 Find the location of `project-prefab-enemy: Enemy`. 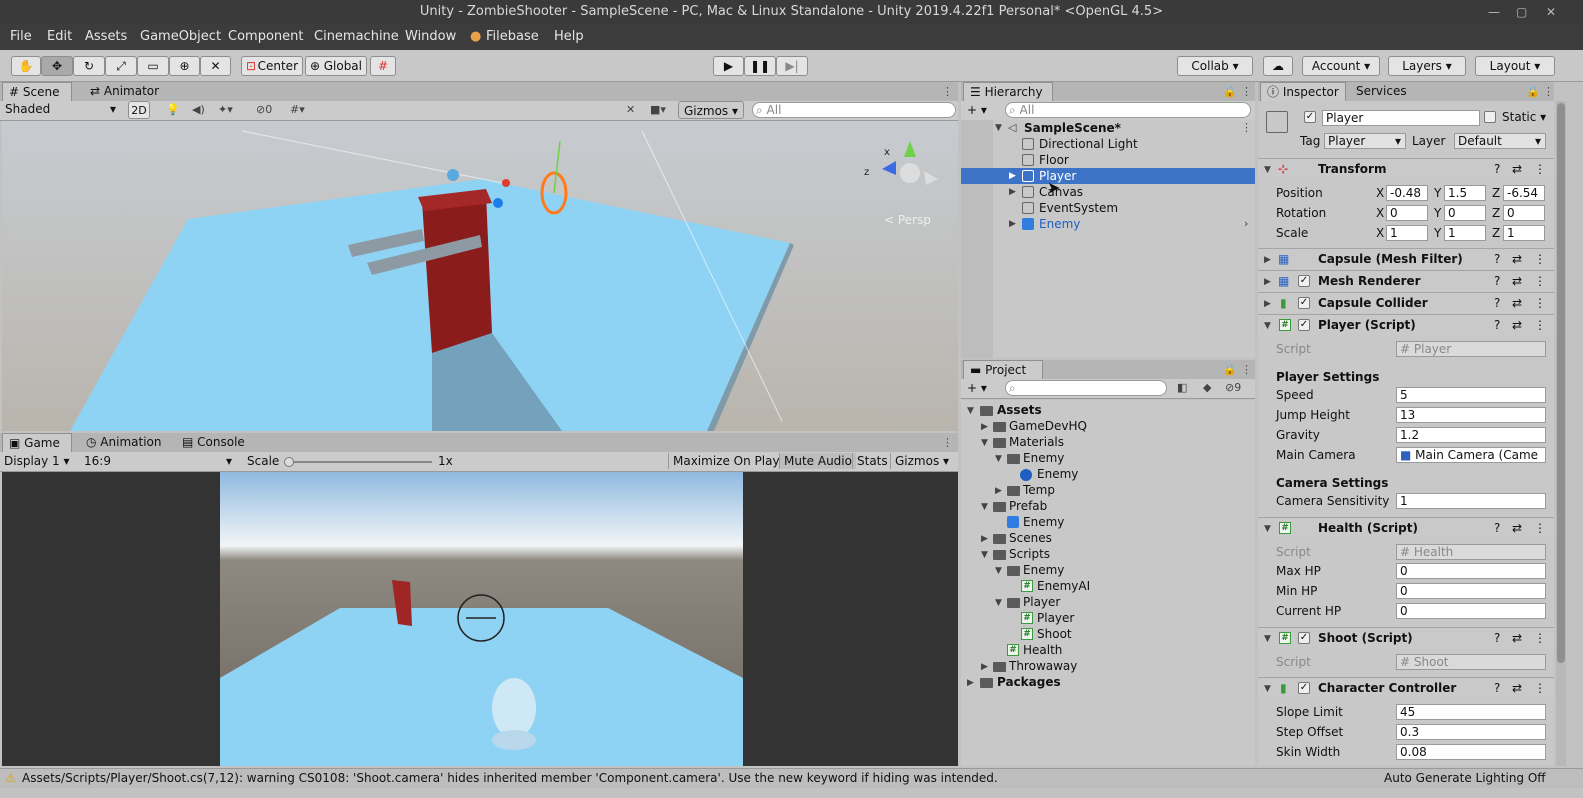

project-prefab-enemy: Enemy is located at coordinates (1043, 522).